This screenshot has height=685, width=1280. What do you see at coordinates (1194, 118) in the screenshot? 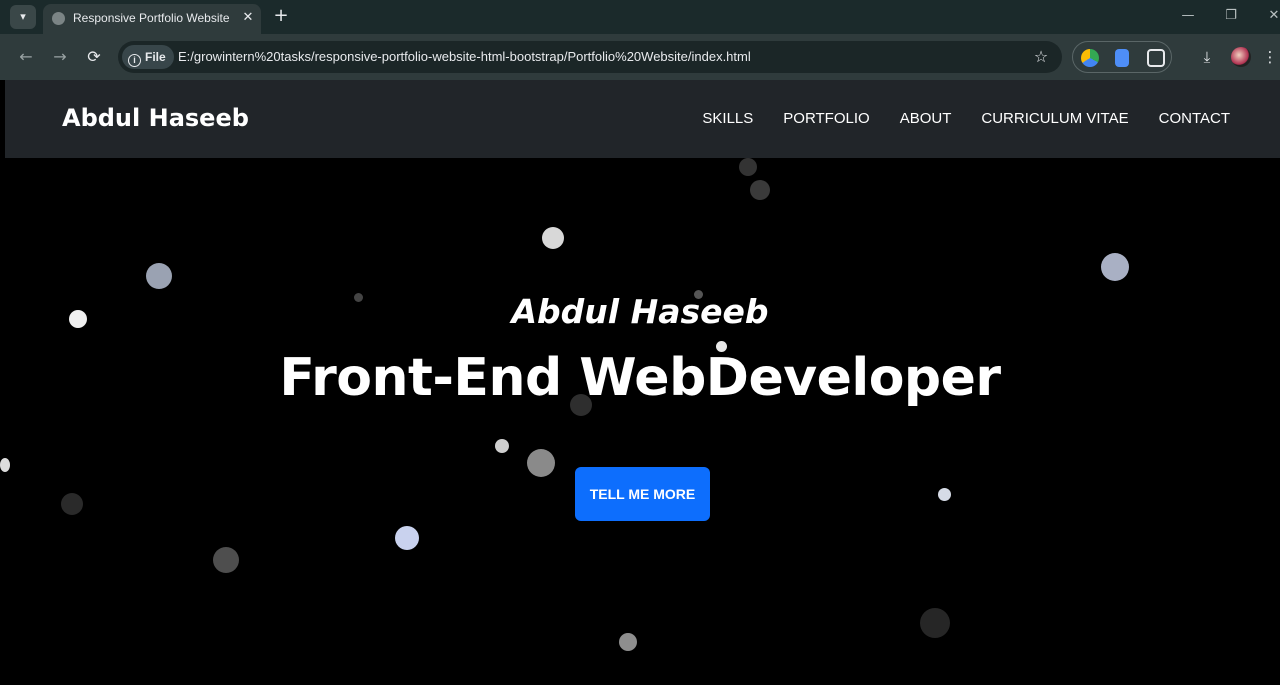
I see `nav-link-contact: CONTACT` at bounding box center [1194, 118].